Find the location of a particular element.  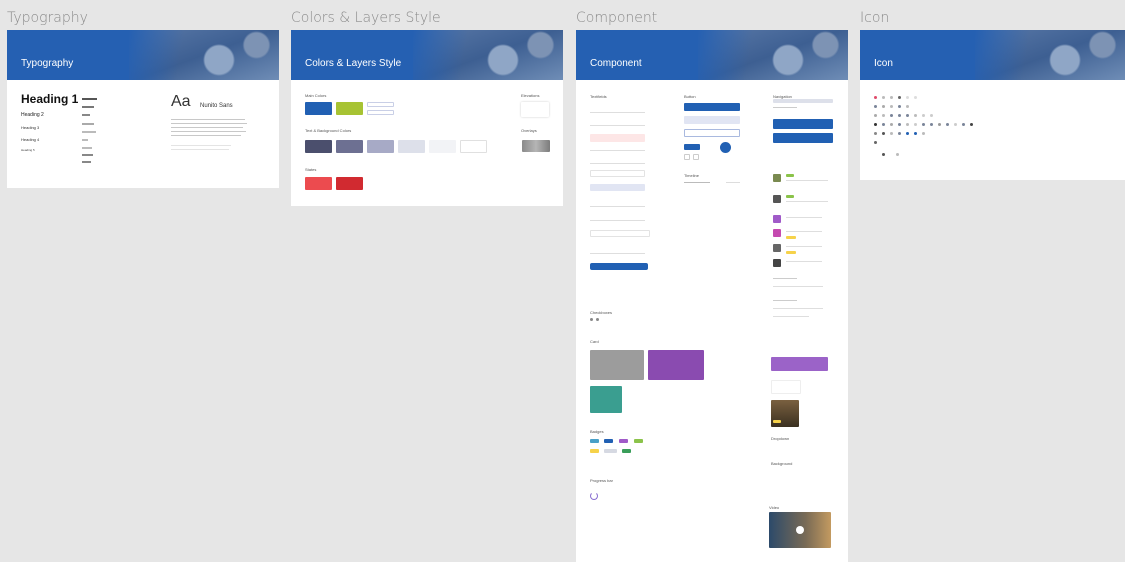

arrow-icon is located at coordinates (875, 142).